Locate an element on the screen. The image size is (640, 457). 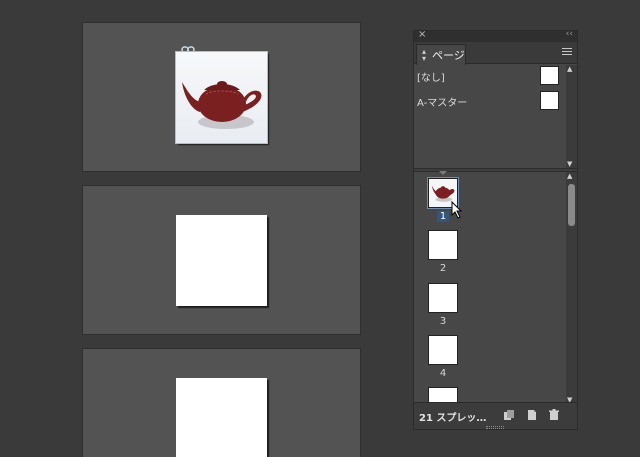
pages-scrollbar: ▲ ▼ is located at coordinates (571, 288).